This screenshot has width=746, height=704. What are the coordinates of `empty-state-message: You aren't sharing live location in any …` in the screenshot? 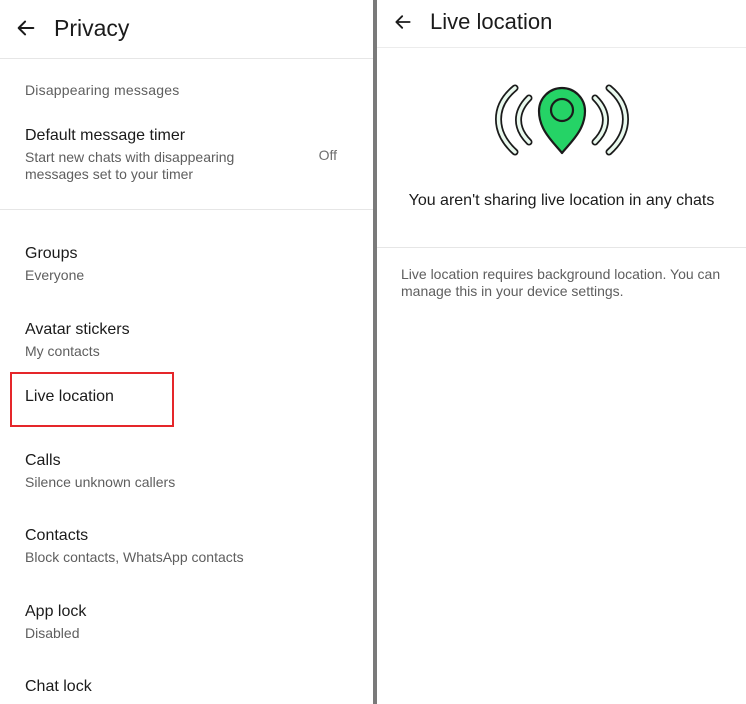 It's located at (561, 200).